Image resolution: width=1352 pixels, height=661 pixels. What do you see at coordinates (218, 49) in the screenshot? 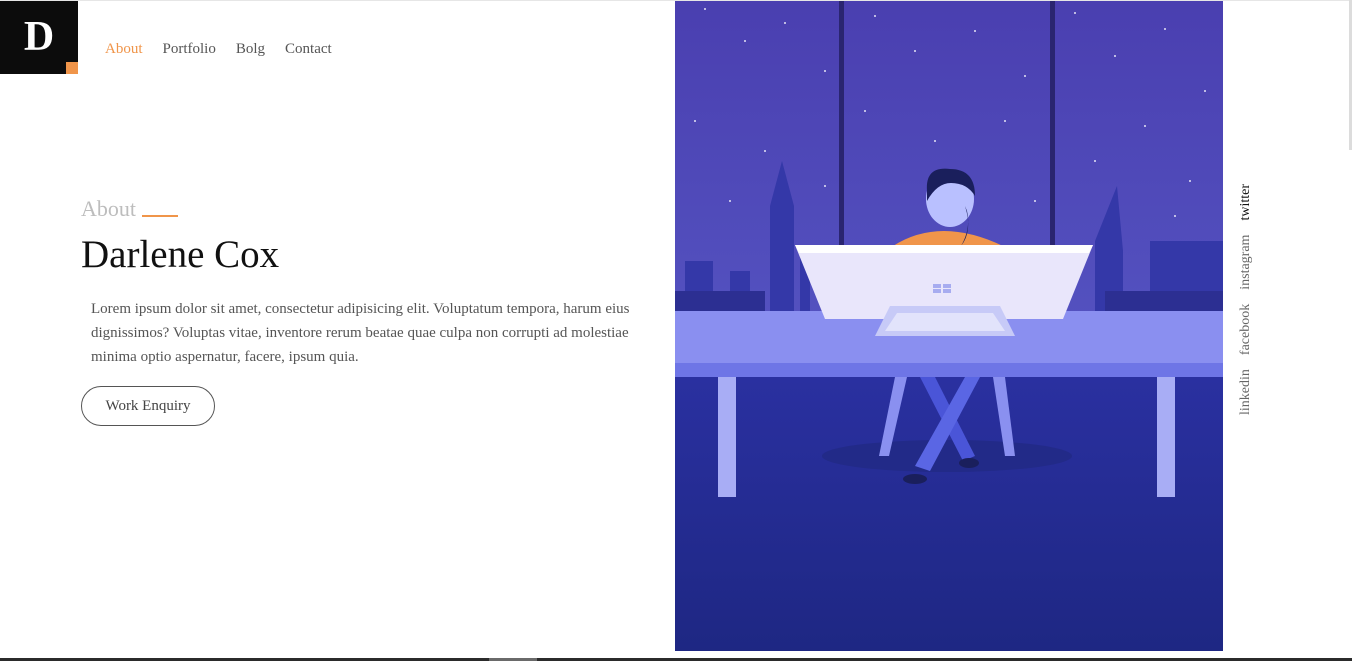
I see `main-nav: About Portfolio Bolg Contact` at bounding box center [218, 49].